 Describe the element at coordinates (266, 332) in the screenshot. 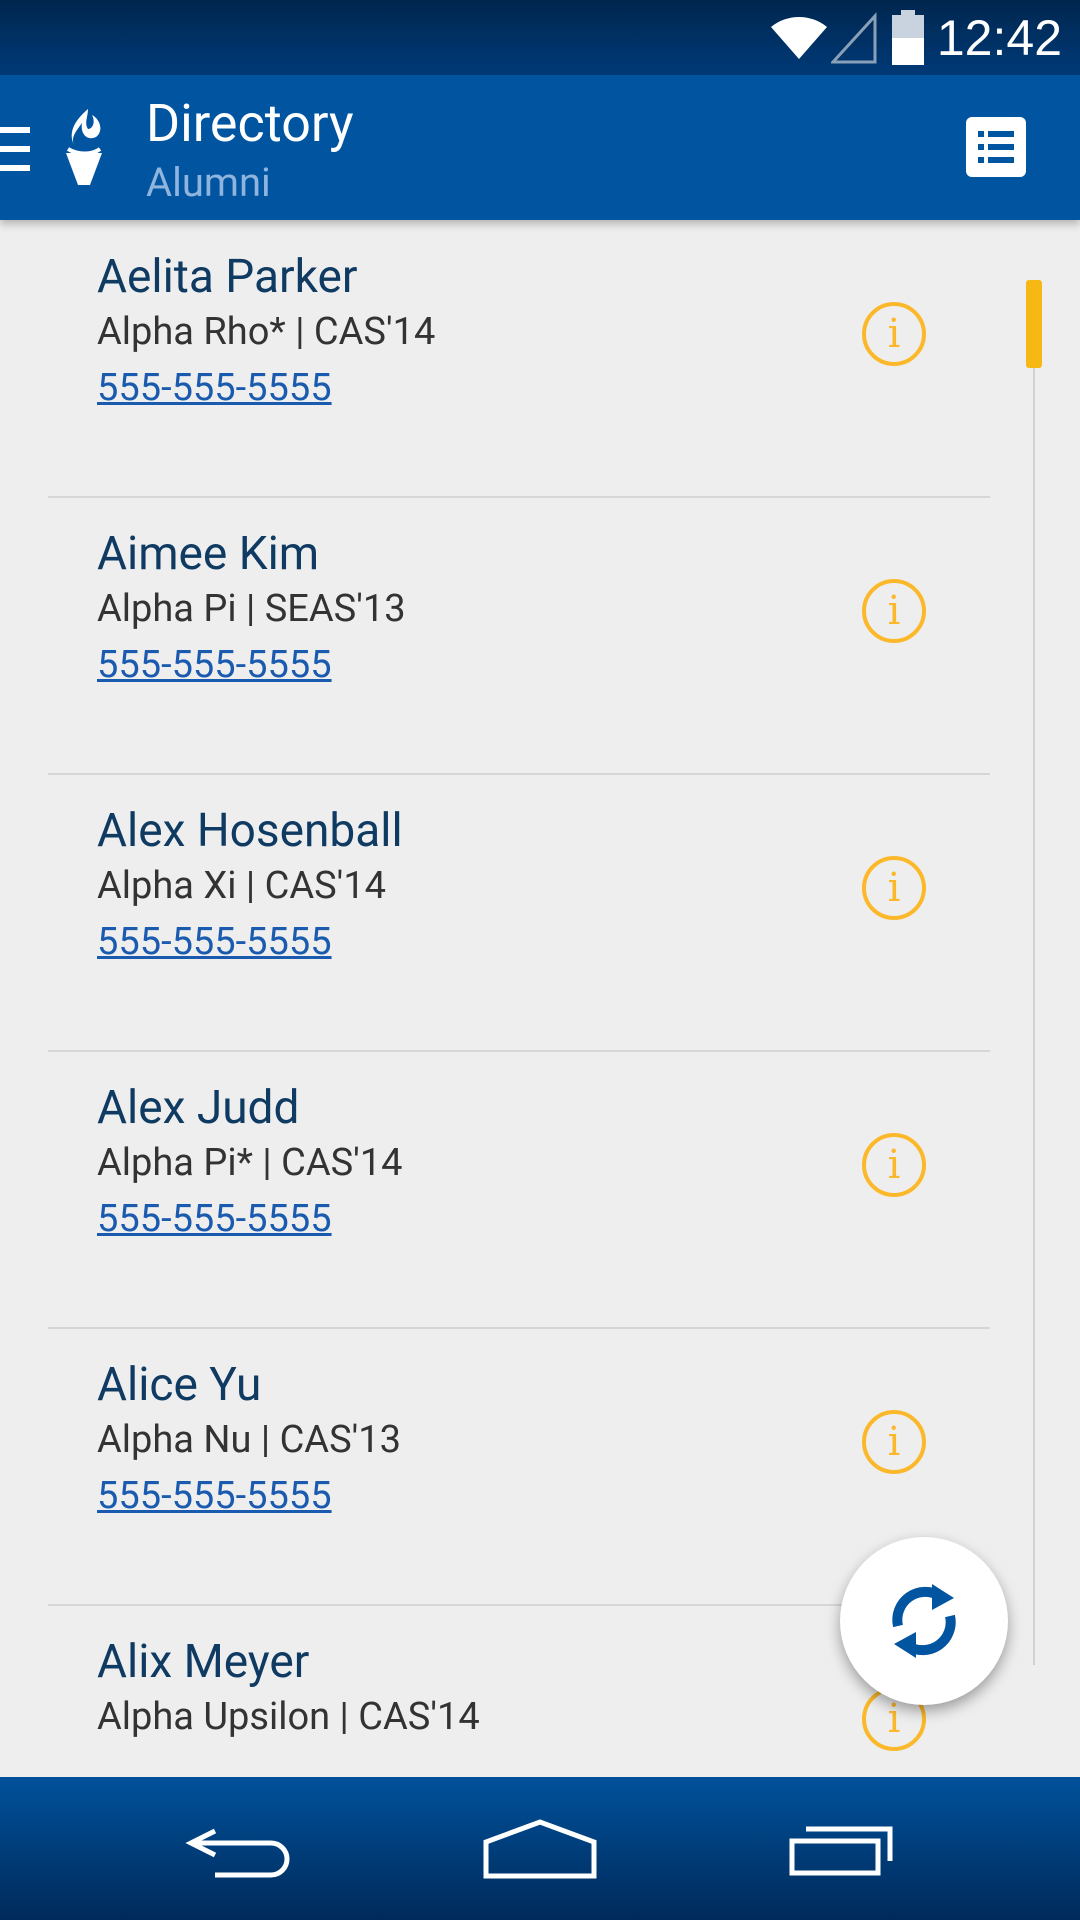

I see `contact-meta: Alpha Rho* | CAS'14` at that location.